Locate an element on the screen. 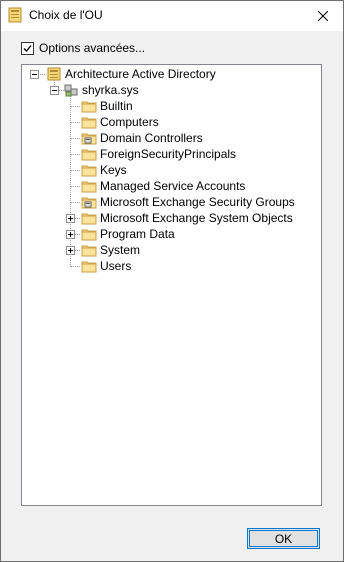 The image size is (344, 562). tree-node-ou: Users is located at coordinates (106, 266).